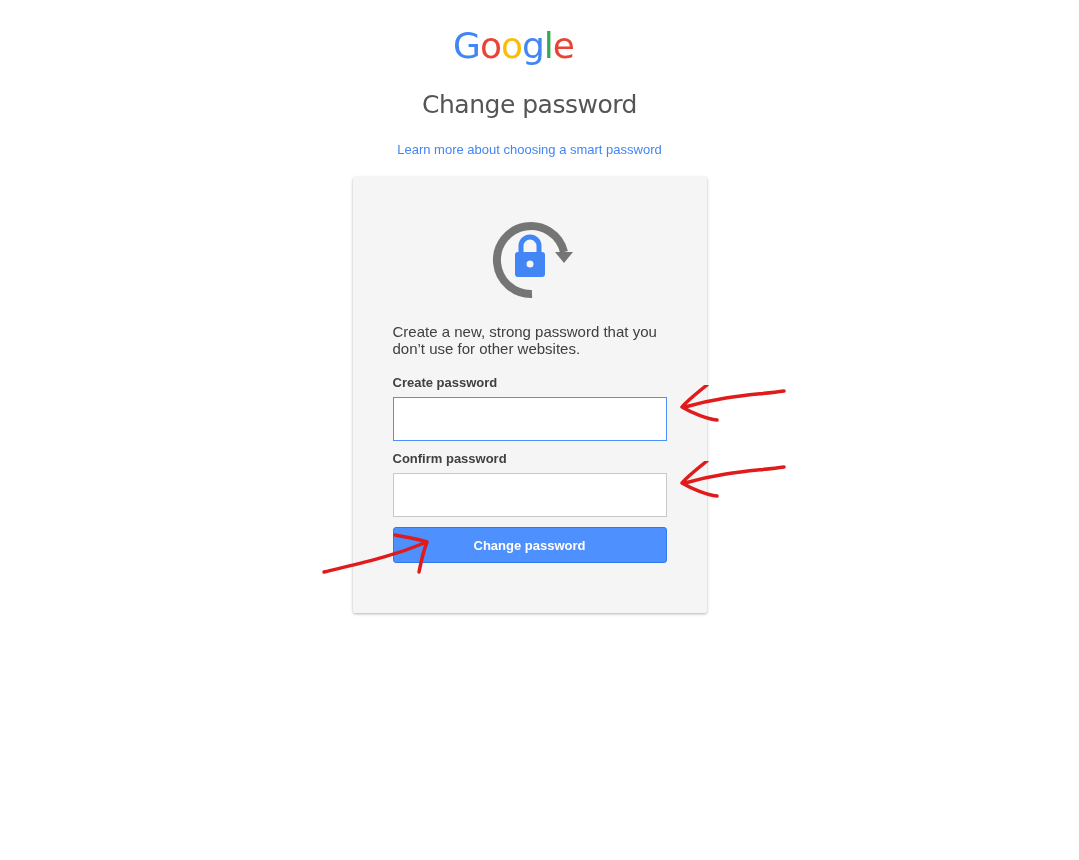 The height and width of the screenshot is (860, 1079). I want to click on help-link: Learn more about choosing a smart password, so click(529, 149).